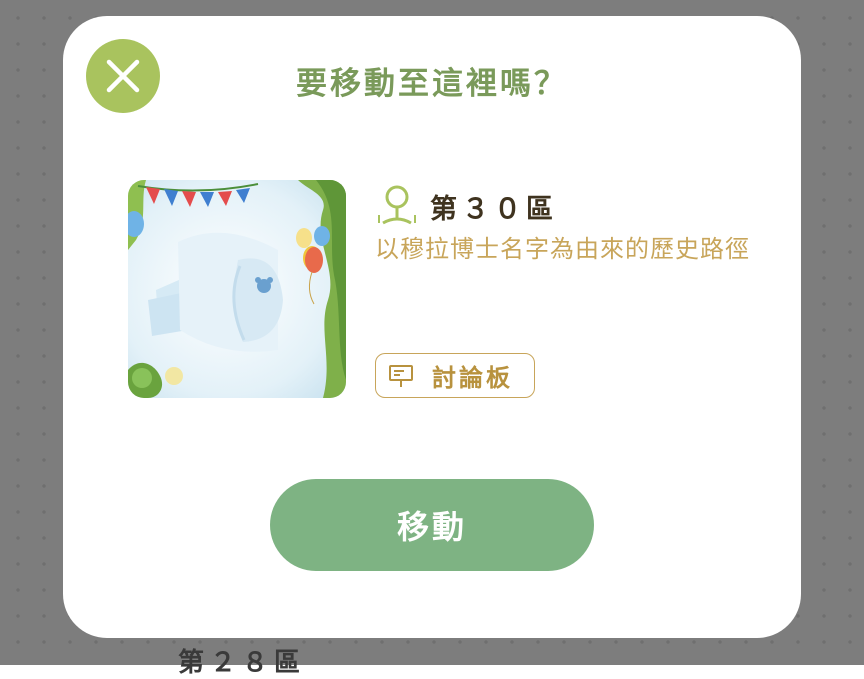 The image size is (864, 679). Describe the element at coordinates (237, 289) in the screenshot. I see `zone-thumbnail` at that location.